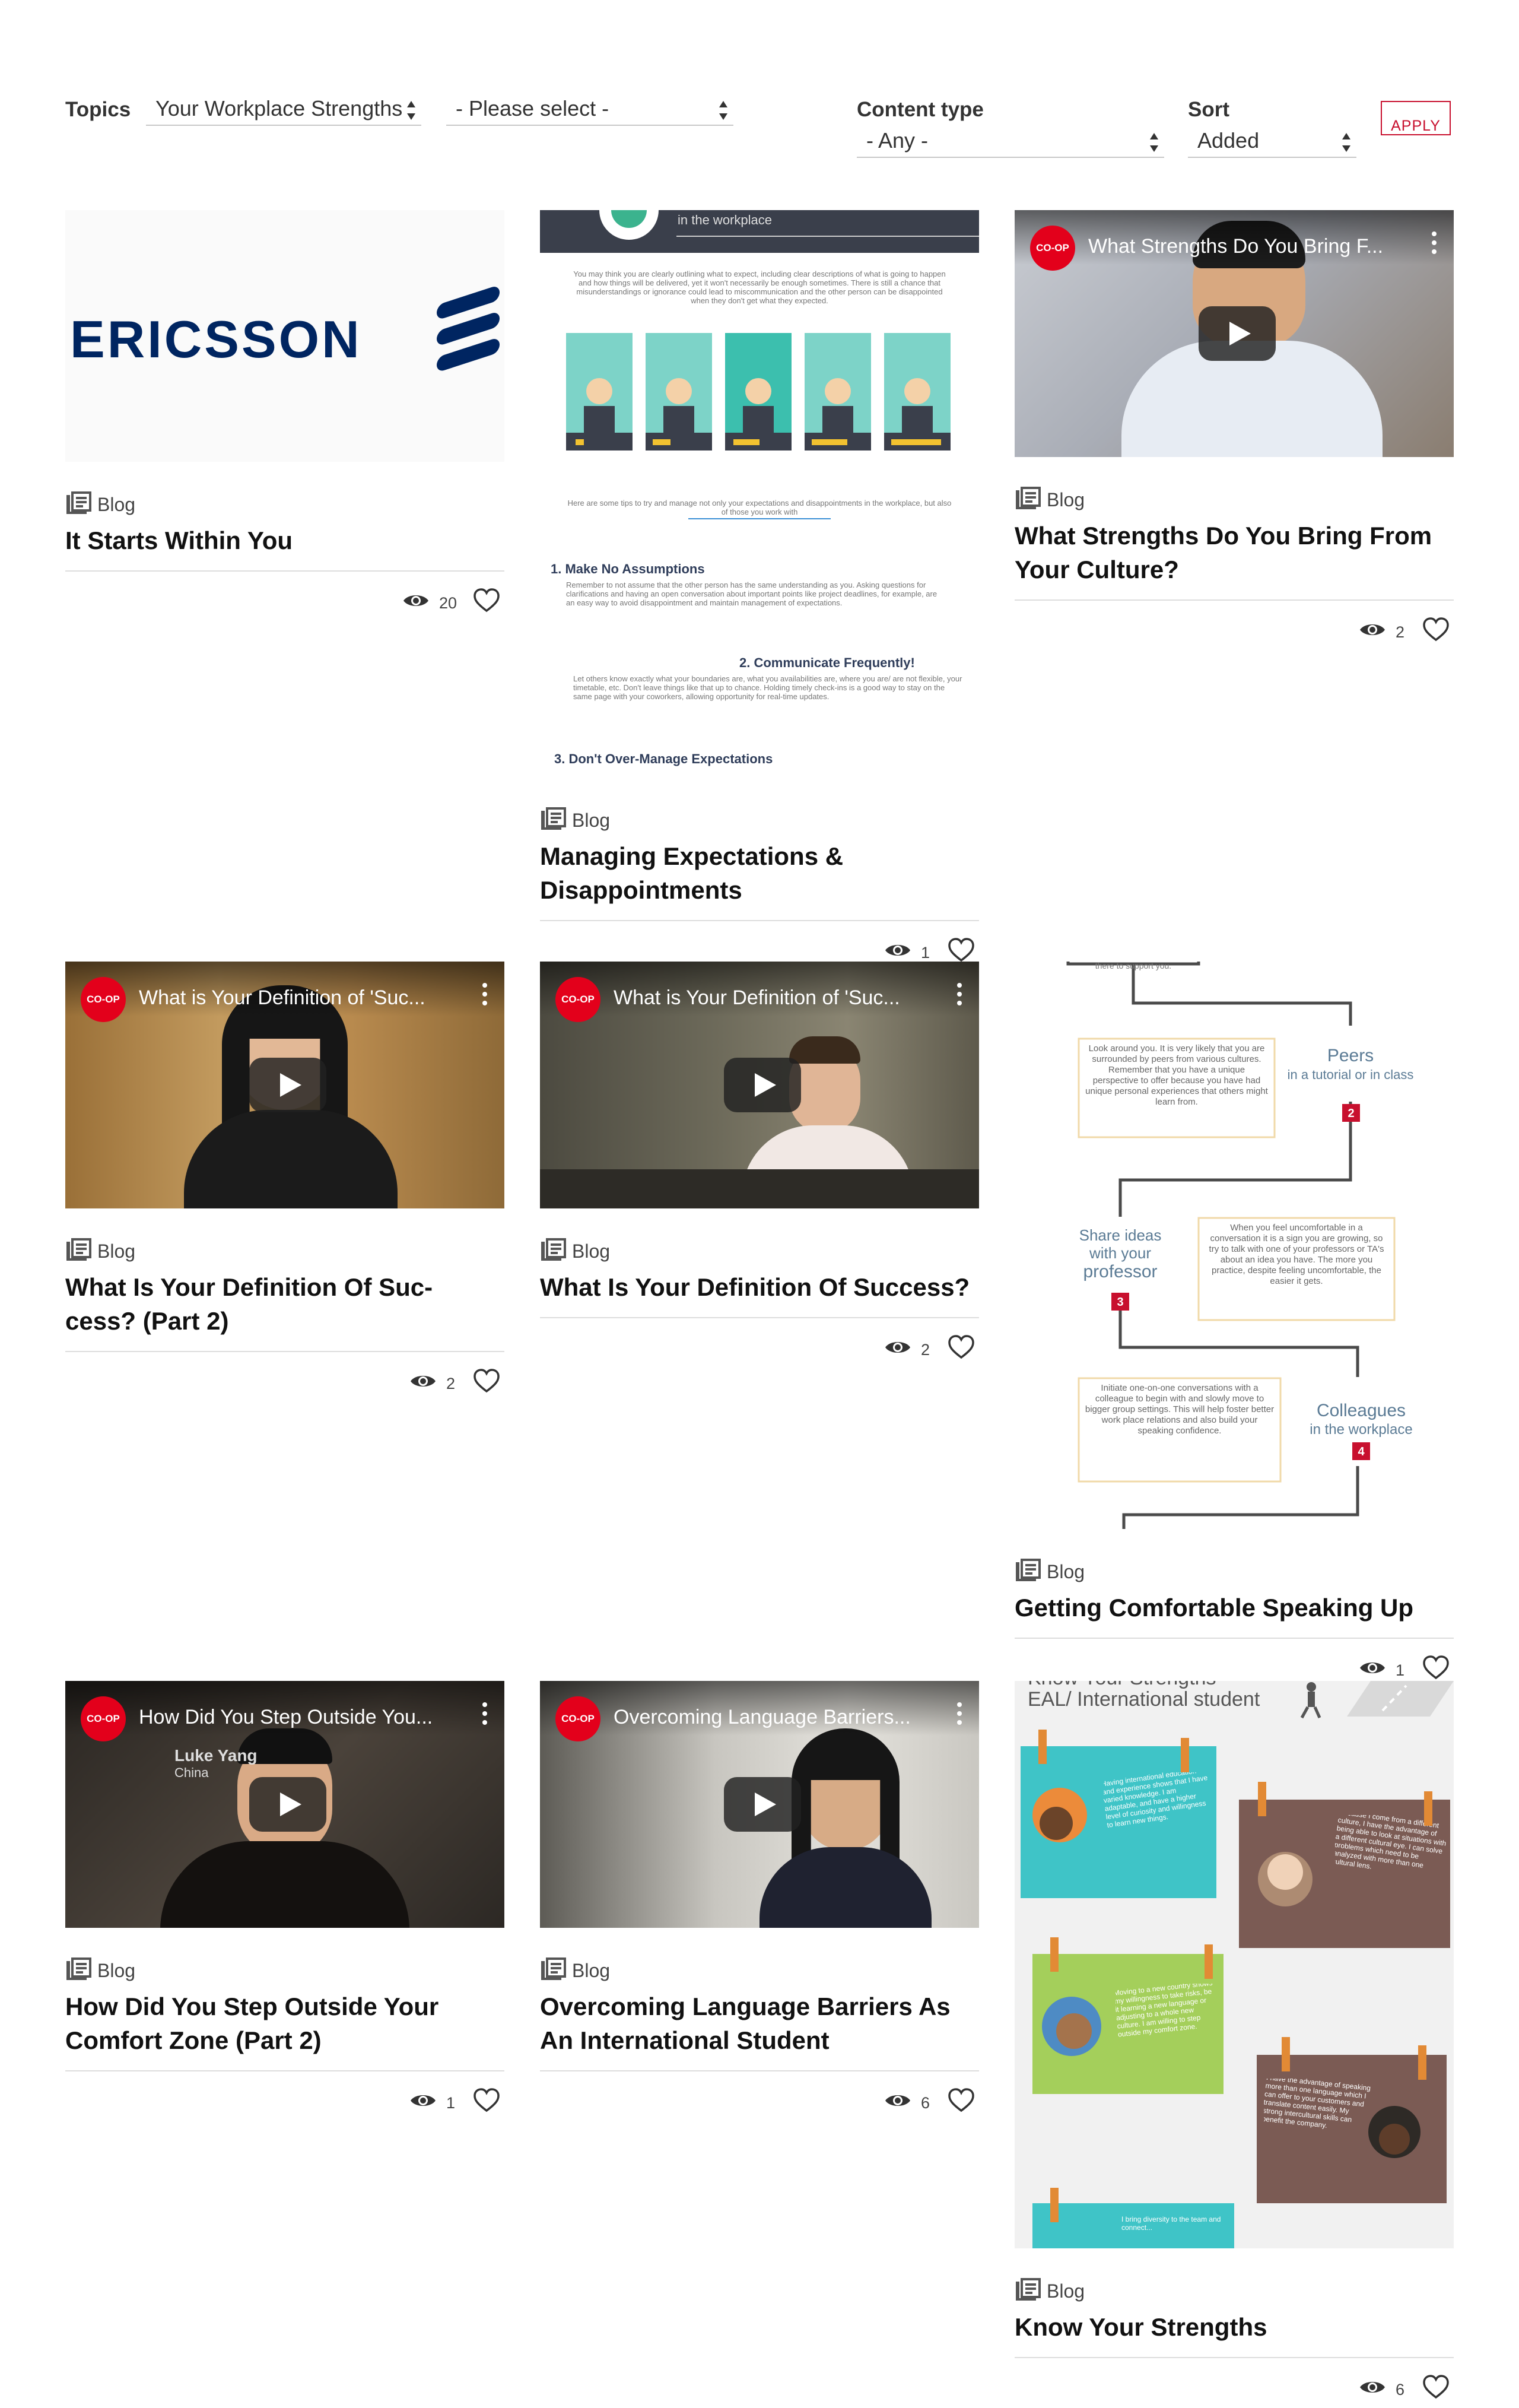 This screenshot has height=2408, width=1519. What do you see at coordinates (1416, 118) in the screenshot?
I see `apply-button: APPLY` at bounding box center [1416, 118].